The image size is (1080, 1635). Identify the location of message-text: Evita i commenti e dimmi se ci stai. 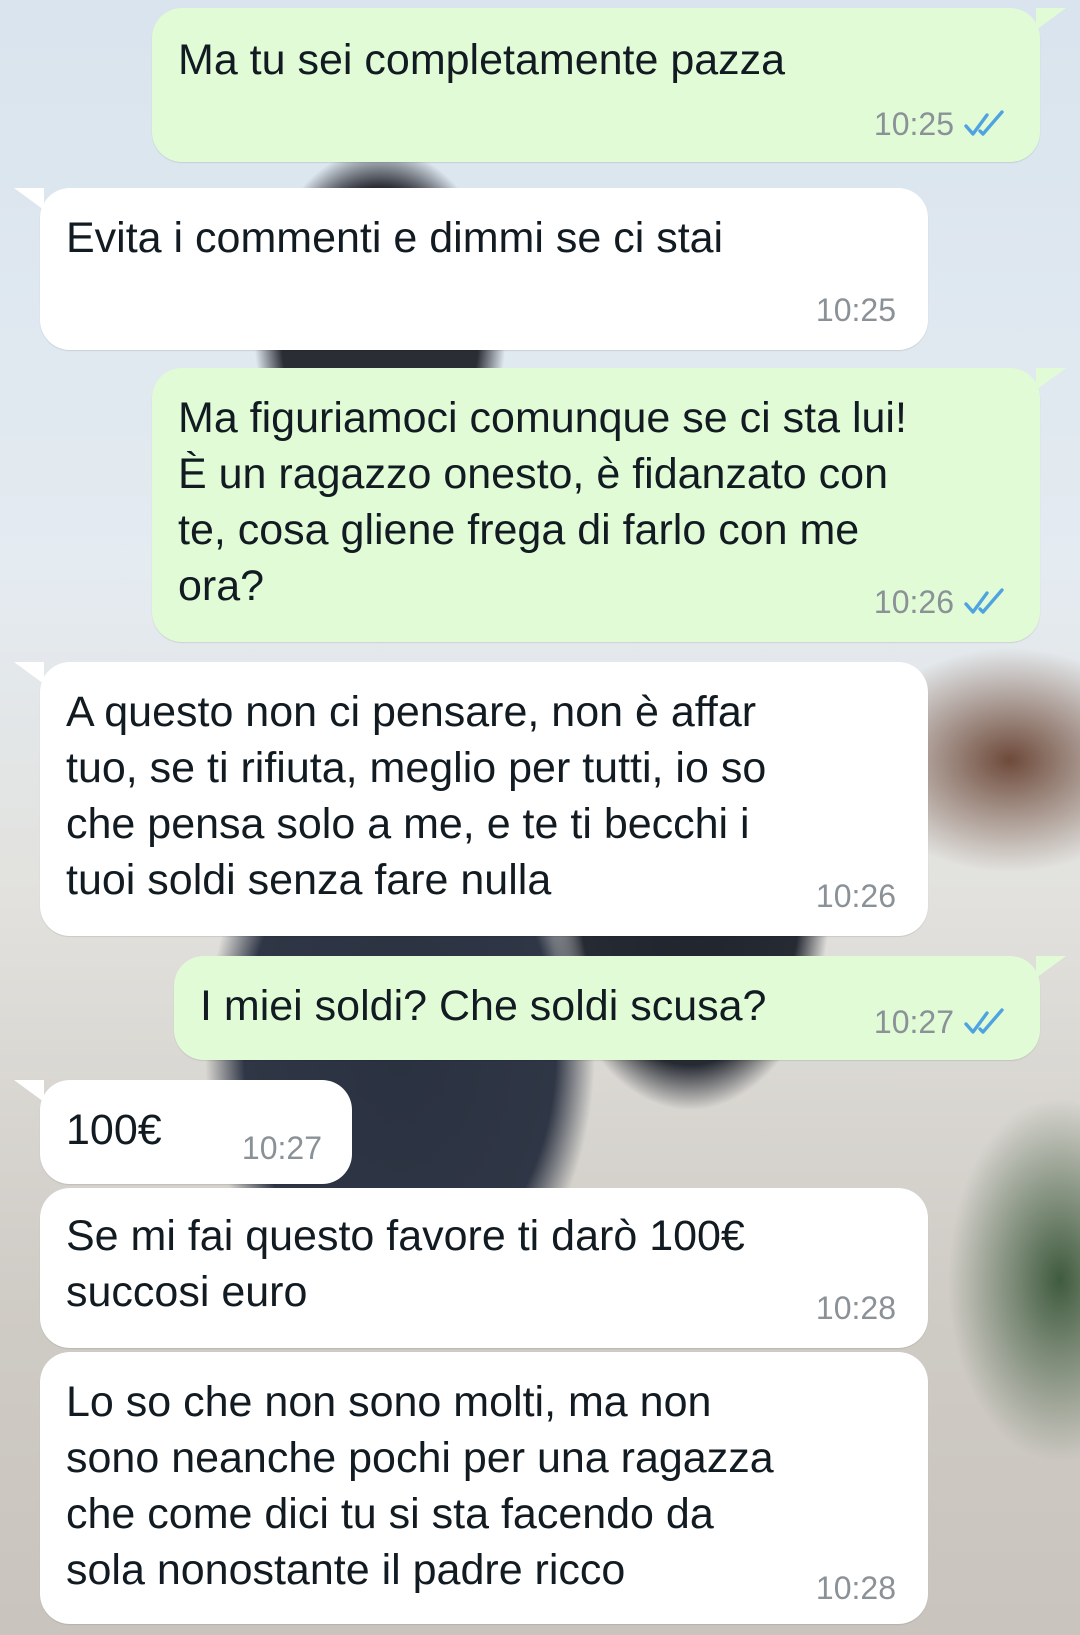
(395, 238).